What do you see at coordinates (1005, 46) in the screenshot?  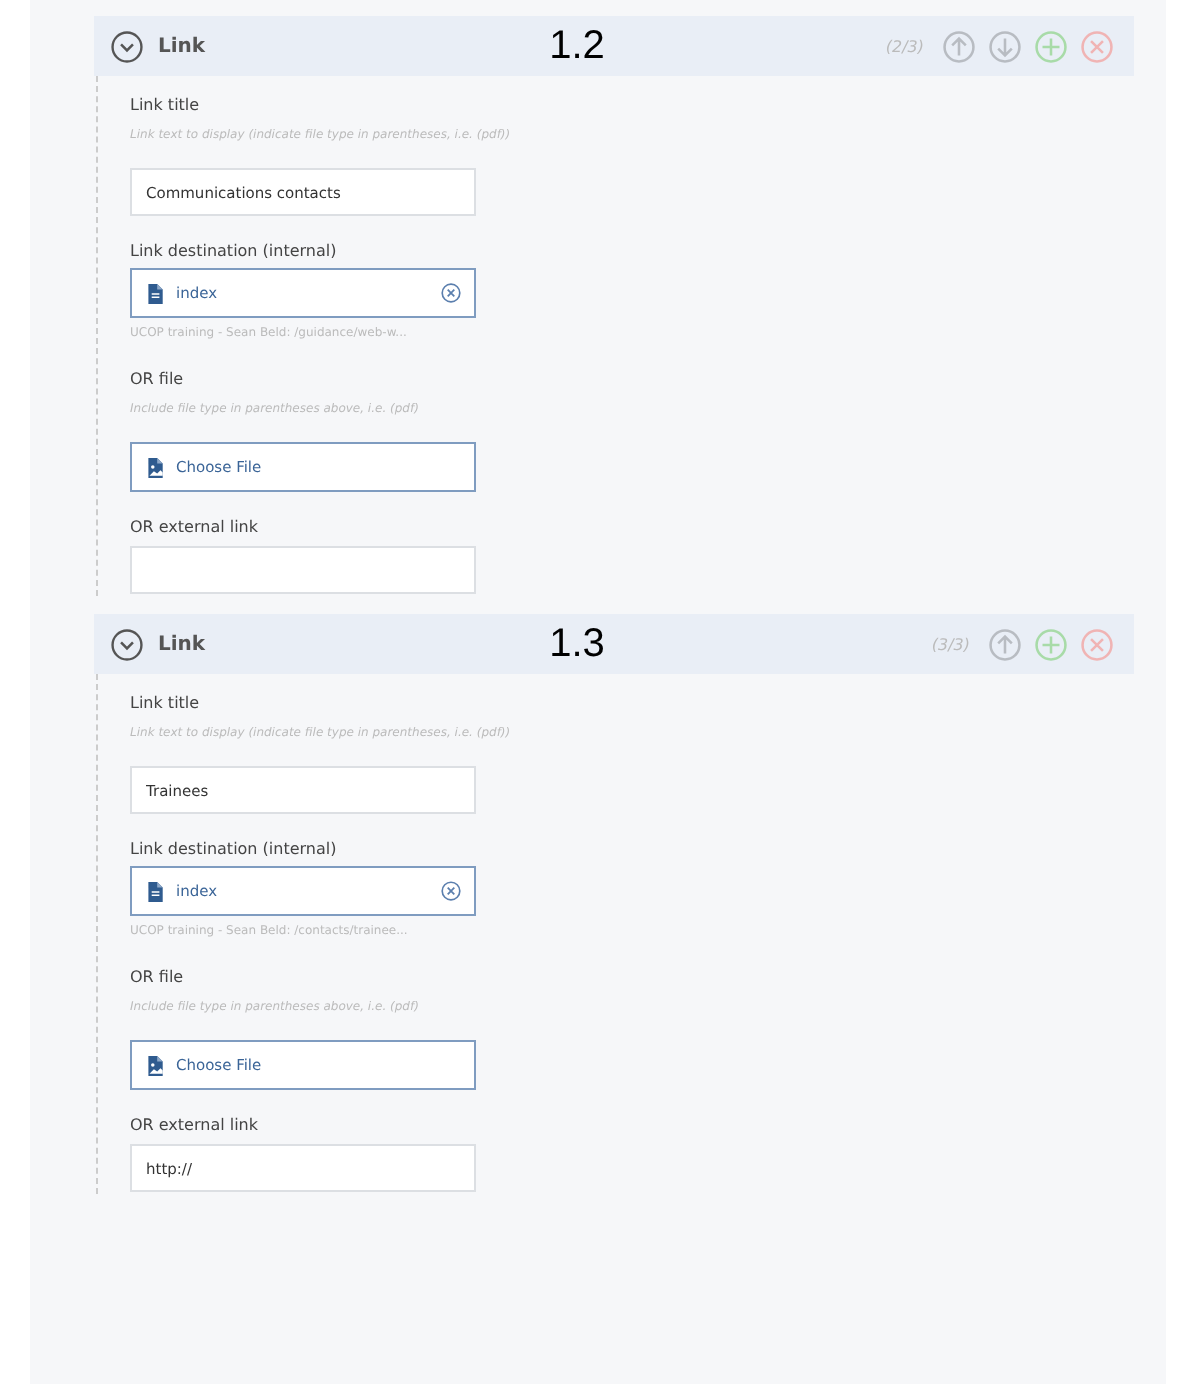 I see `move-down-icon` at bounding box center [1005, 46].